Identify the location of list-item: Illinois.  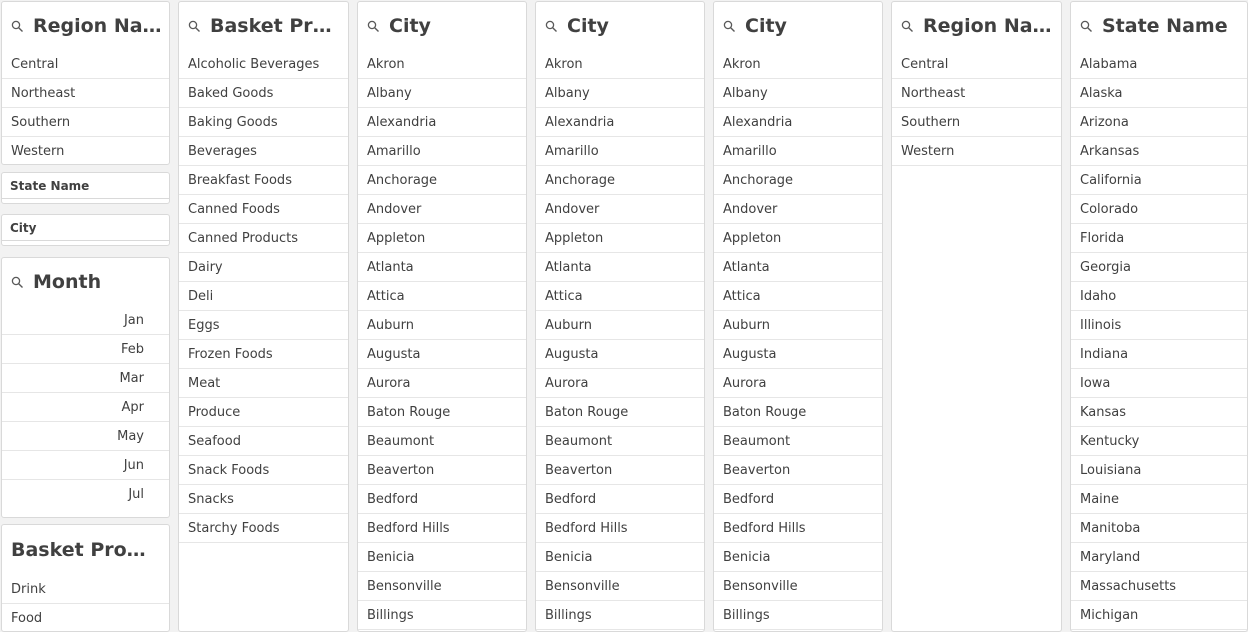
(1159, 325).